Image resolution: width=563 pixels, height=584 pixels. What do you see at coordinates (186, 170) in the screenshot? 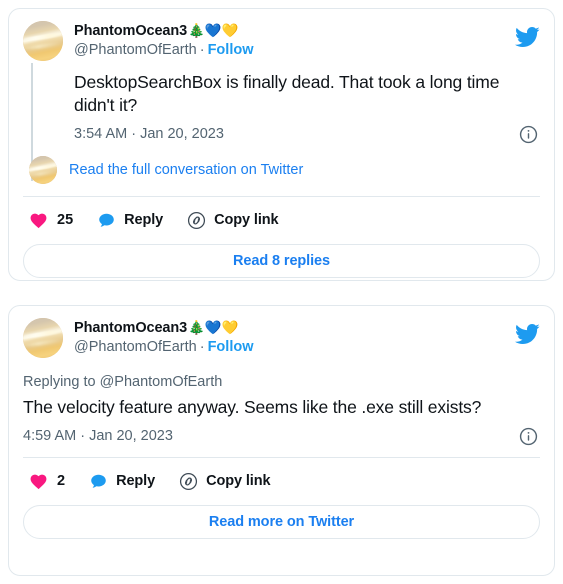
I see `read-conversation-link: Read the full conversation on Twitter` at bounding box center [186, 170].